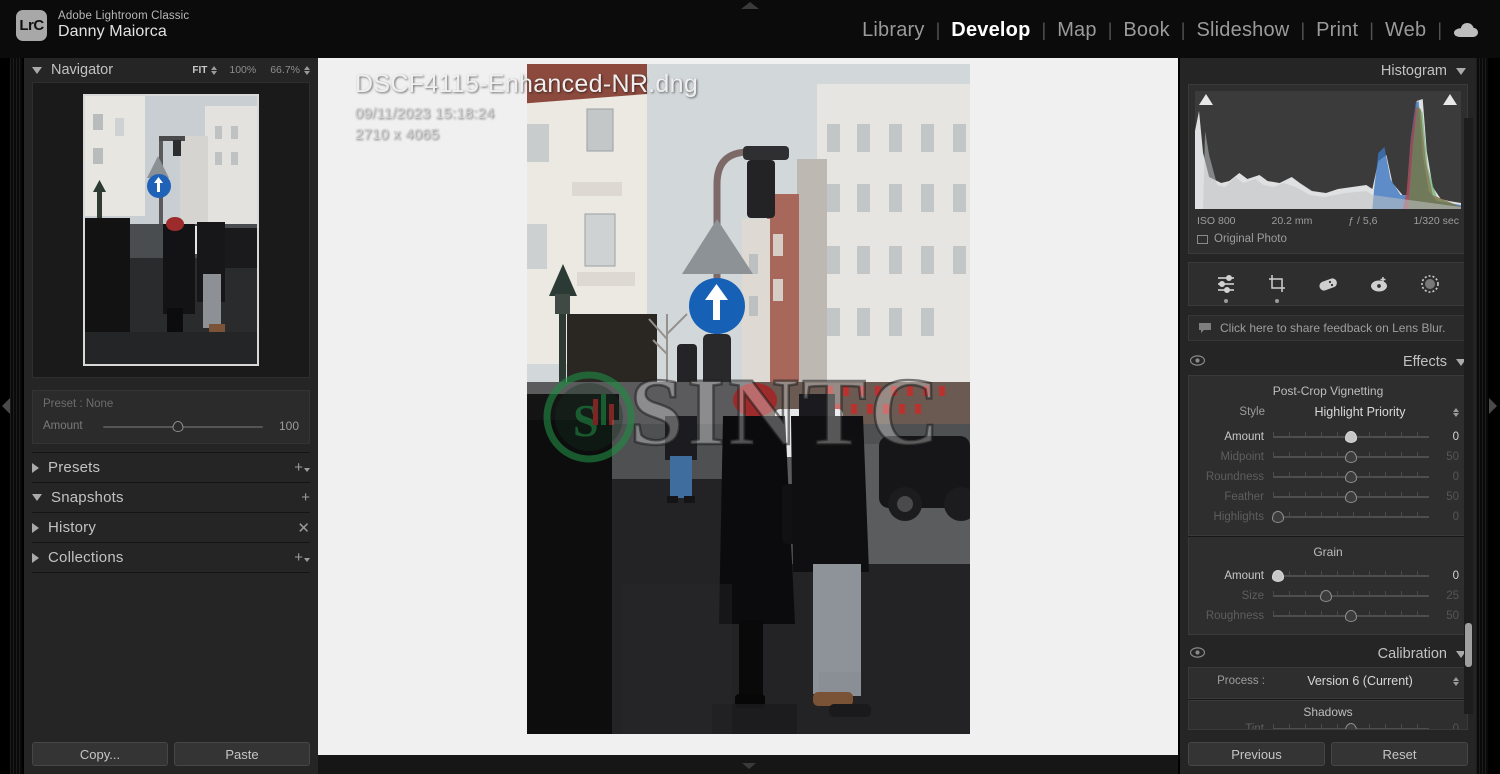 The height and width of the screenshot is (774, 1500). Describe the element at coordinates (1351, 616) in the screenshot. I see `grain-roughness-track` at that location.